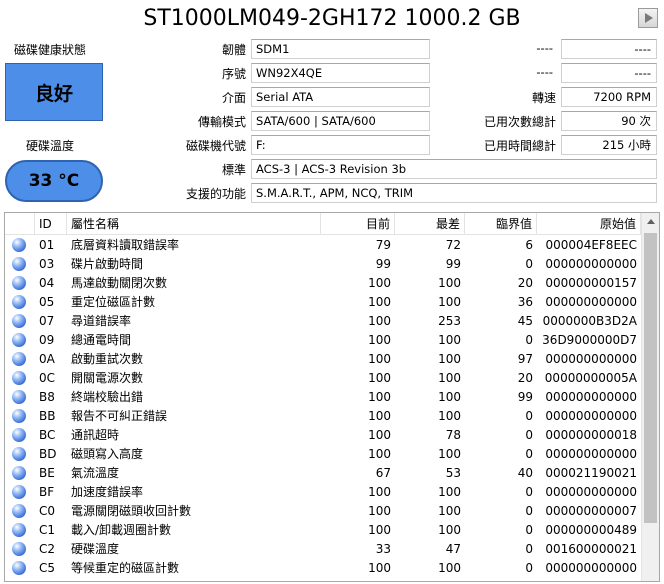 The image size is (664, 584). I want to click on table-row: B8 終端校驗出錯 100 100 99 000000000000, so click(323, 397).